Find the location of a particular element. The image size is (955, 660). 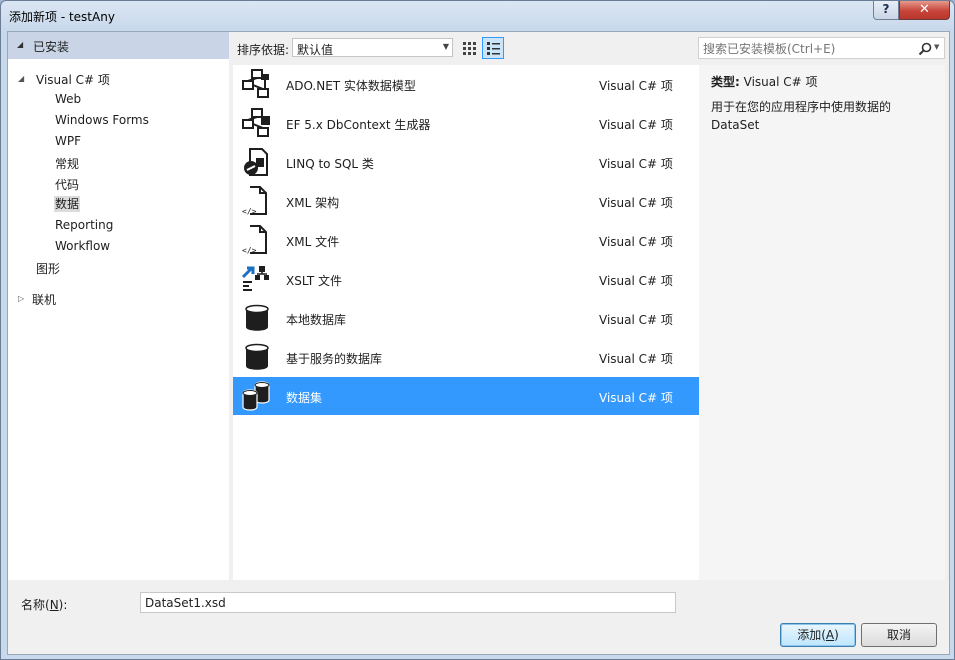

large-icons-view-button is located at coordinates (469, 48).